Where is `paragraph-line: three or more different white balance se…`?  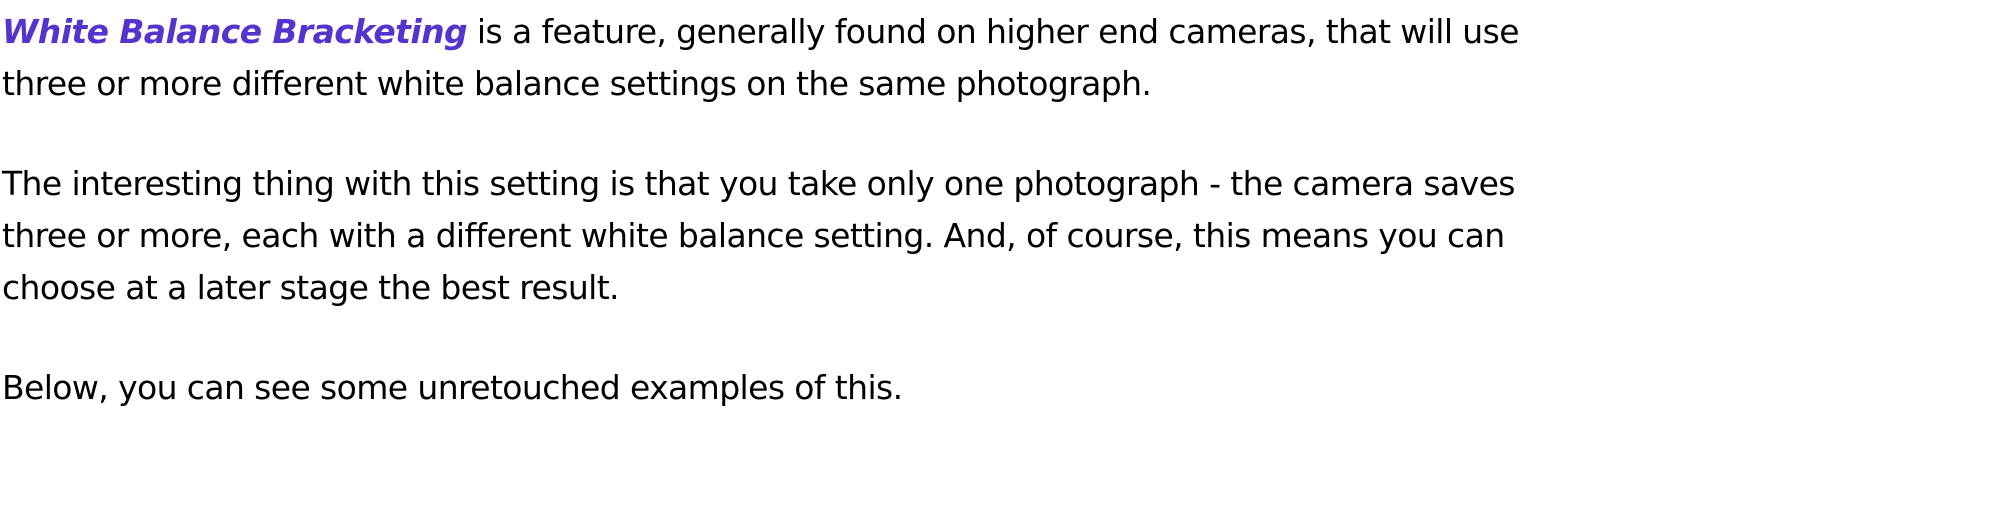 paragraph-line: three or more different white balance se… is located at coordinates (577, 83).